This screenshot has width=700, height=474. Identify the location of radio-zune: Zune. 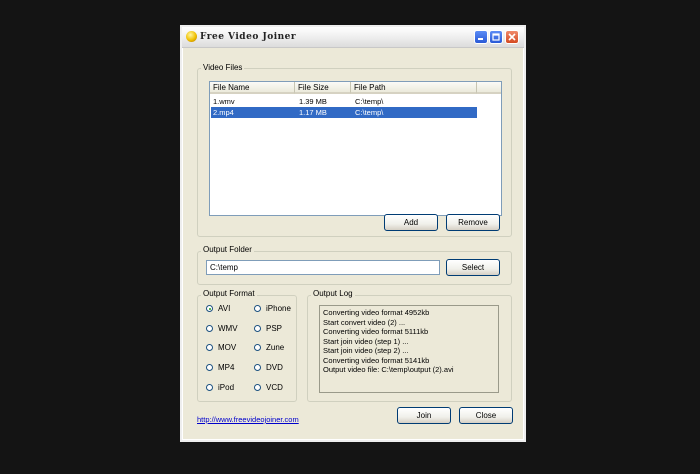
(269, 347).